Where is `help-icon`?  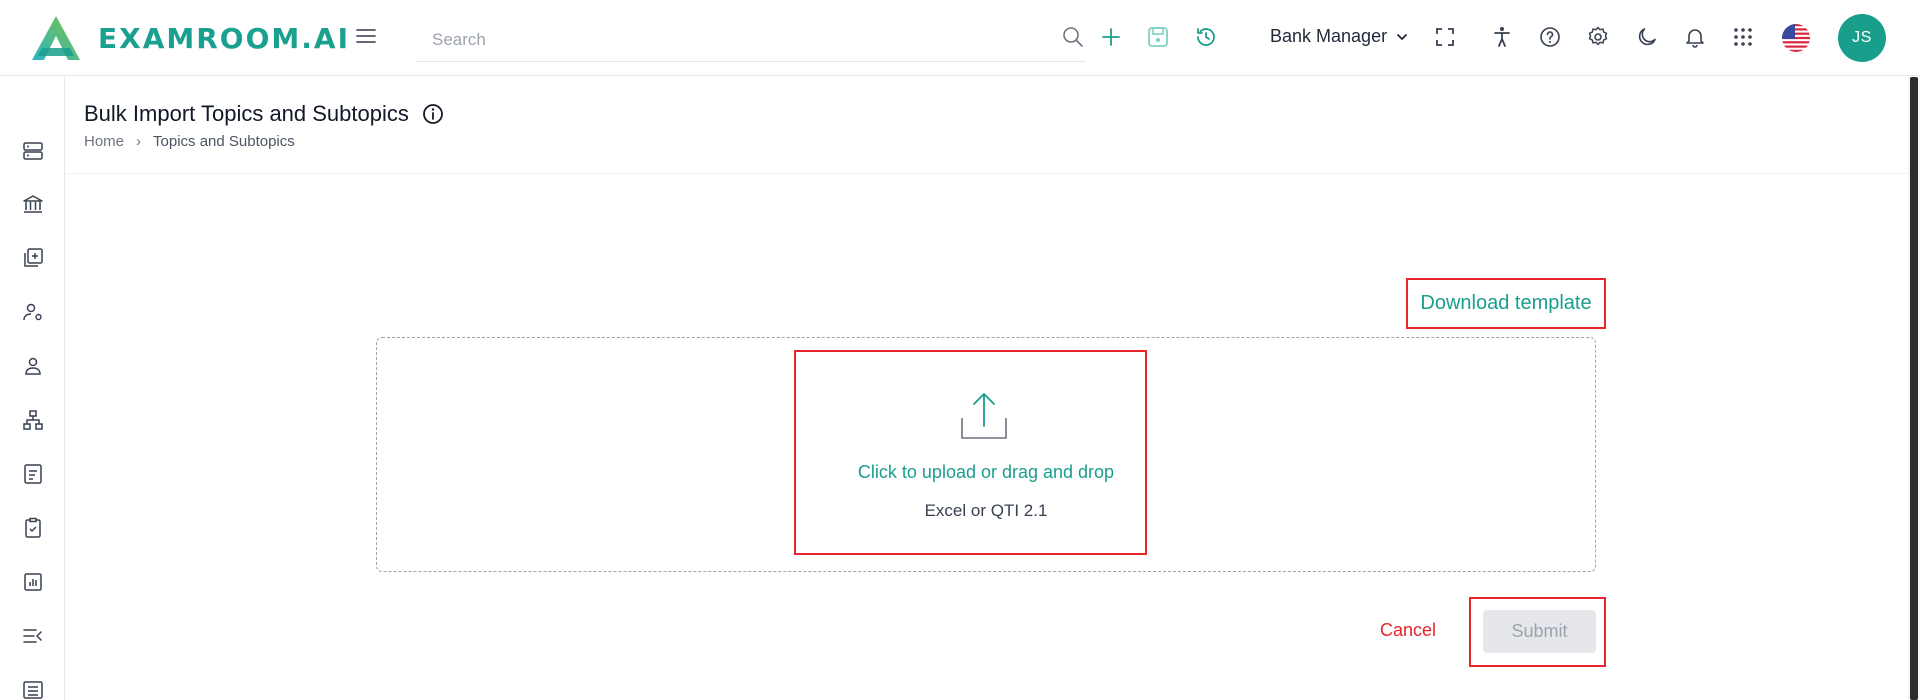 help-icon is located at coordinates (1550, 37).